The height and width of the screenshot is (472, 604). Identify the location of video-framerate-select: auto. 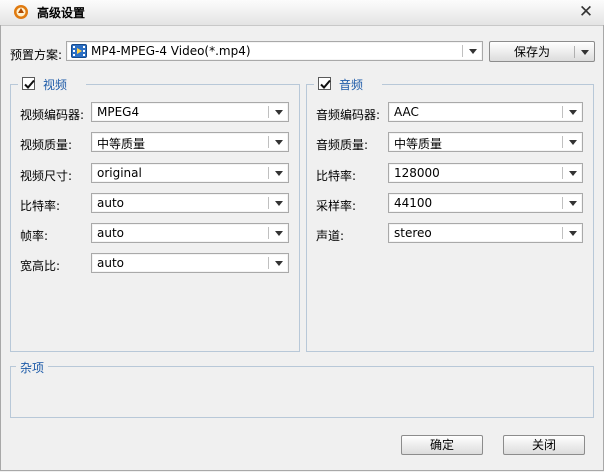
(190, 233).